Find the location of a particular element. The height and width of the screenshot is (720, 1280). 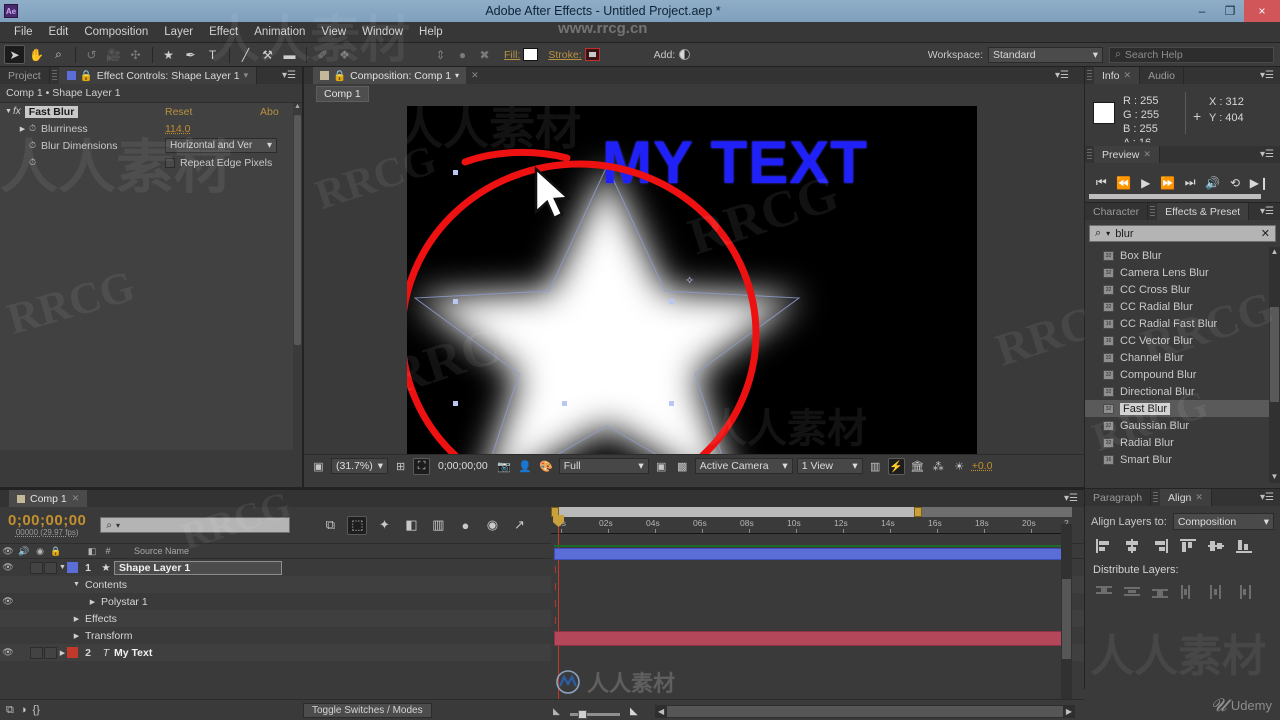

view-layout-select: 1 View ▾ is located at coordinates (829, 466).